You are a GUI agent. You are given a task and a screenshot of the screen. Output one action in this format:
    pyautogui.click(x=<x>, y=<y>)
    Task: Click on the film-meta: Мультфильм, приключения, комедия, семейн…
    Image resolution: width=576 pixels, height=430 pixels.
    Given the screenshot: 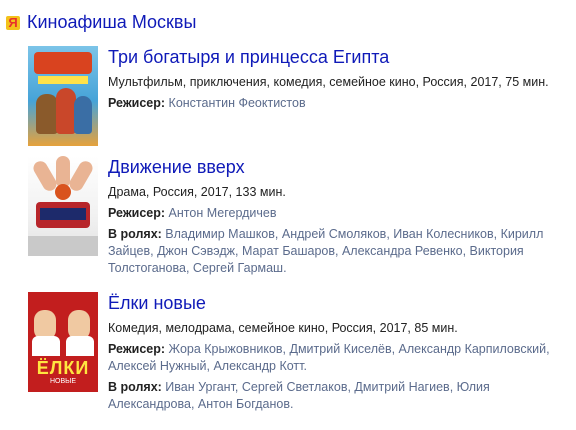 What is the action you would take?
    pyautogui.click(x=328, y=82)
    